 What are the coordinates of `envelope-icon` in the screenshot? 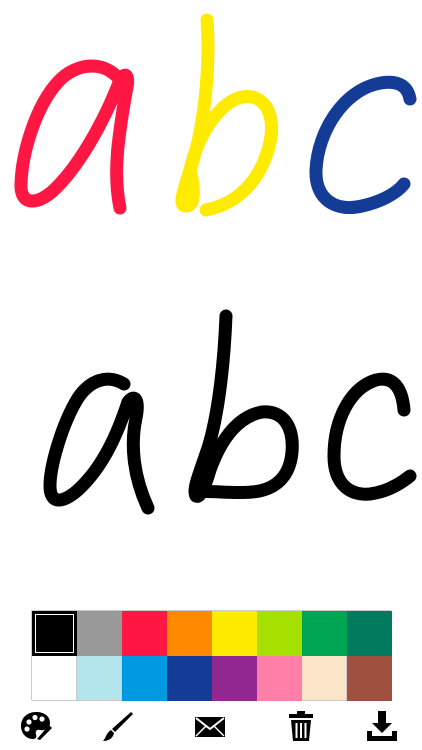 It's located at (210, 727).